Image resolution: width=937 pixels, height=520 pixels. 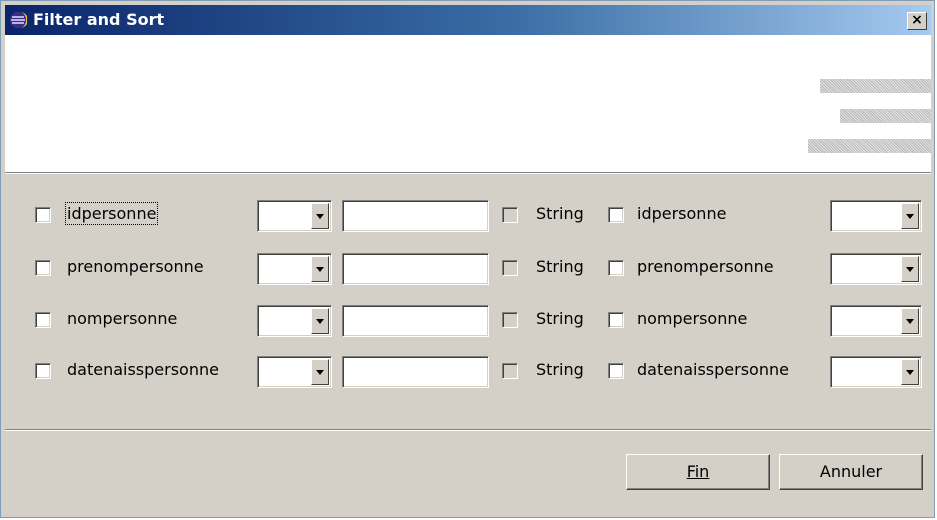 What do you see at coordinates (99, 19) in the screenshot?
I see `window-title: Filter and Sort` at bounding box center [99, 19].